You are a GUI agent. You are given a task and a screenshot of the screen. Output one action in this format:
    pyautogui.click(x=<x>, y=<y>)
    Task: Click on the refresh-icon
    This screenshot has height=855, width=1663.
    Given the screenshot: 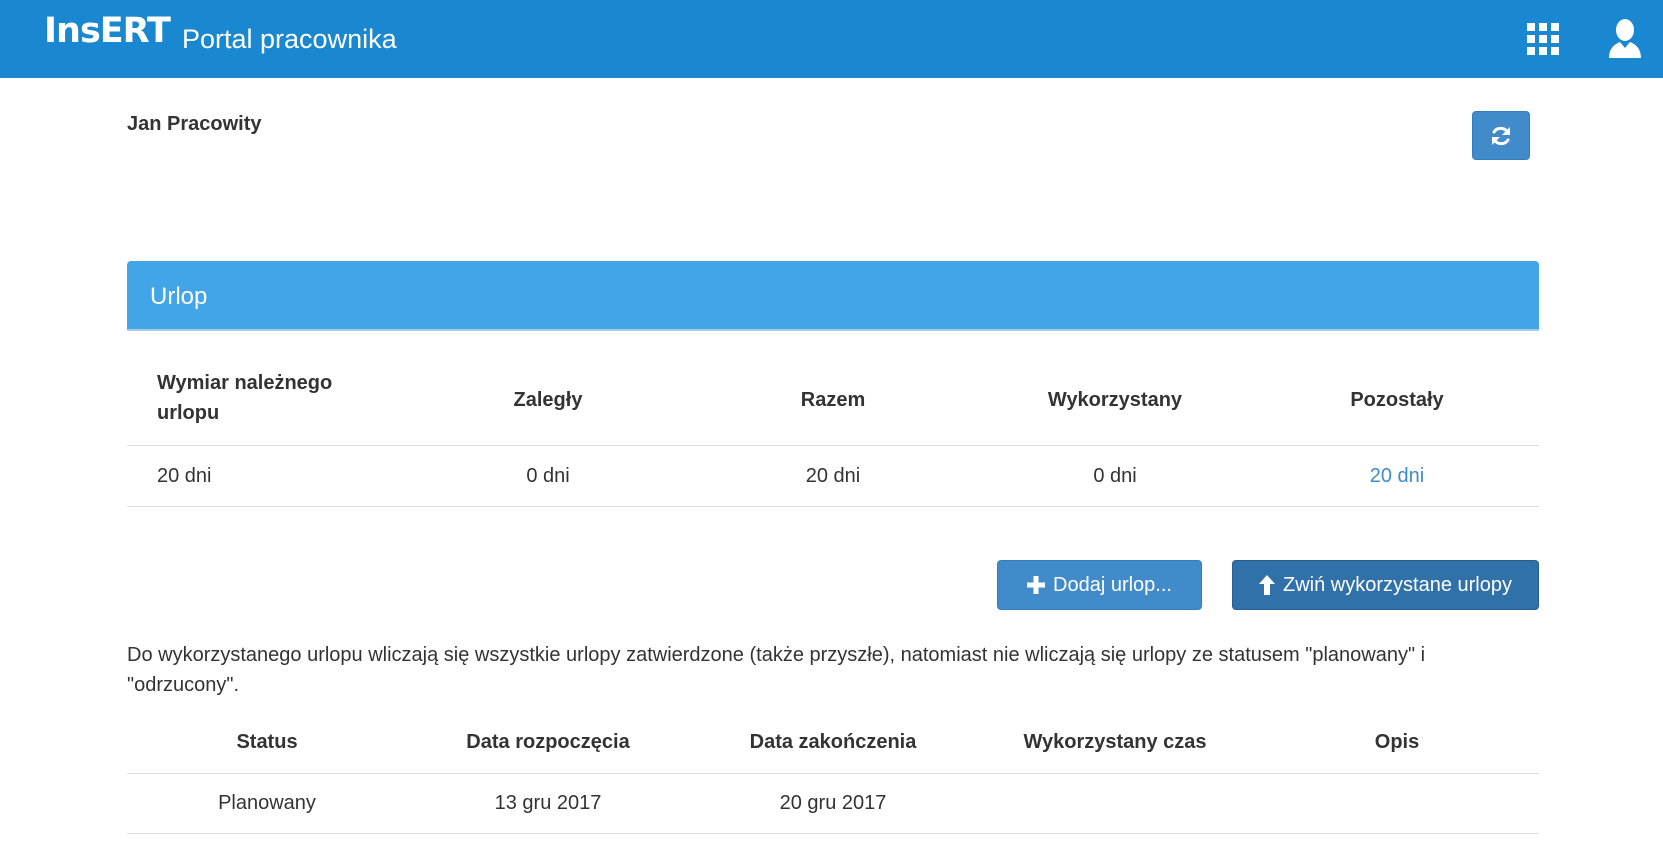 What is the action you would take?
    pyautogui.click(x=1501, y=135)
    